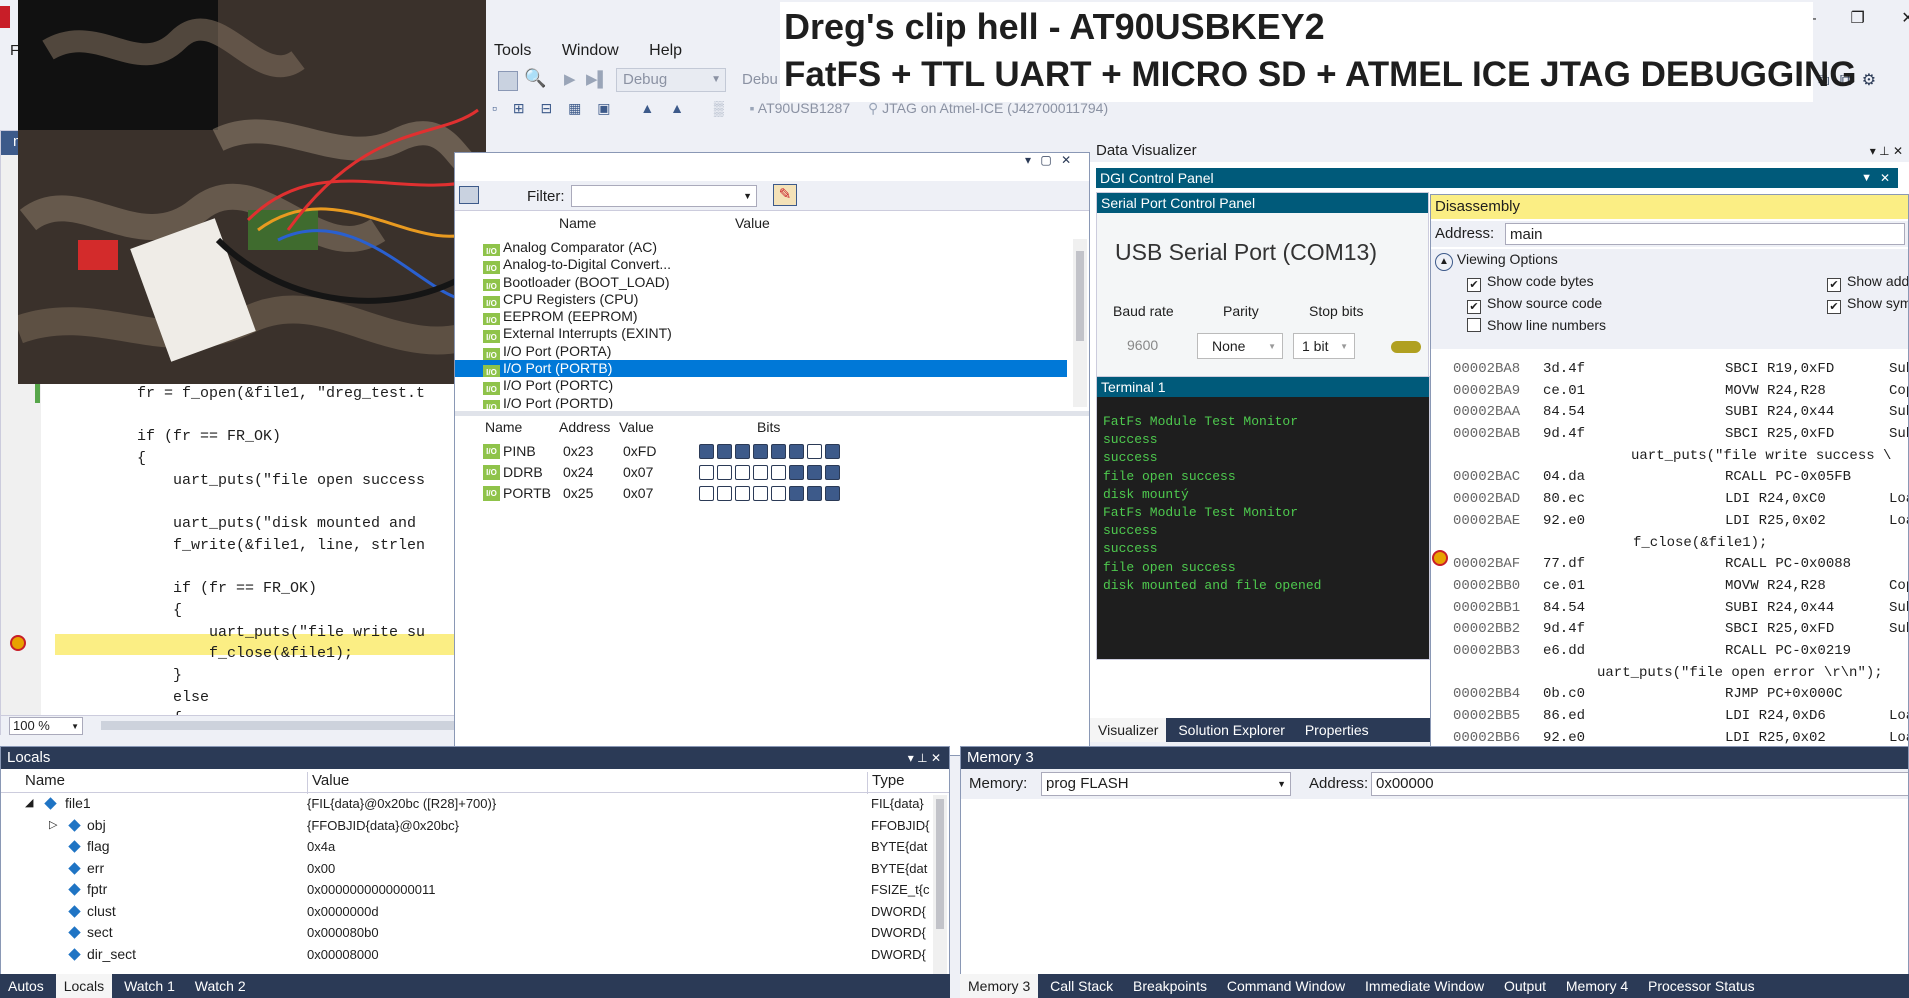  I want to click on tab-watch-1: Watch 1, so click(149, 986).